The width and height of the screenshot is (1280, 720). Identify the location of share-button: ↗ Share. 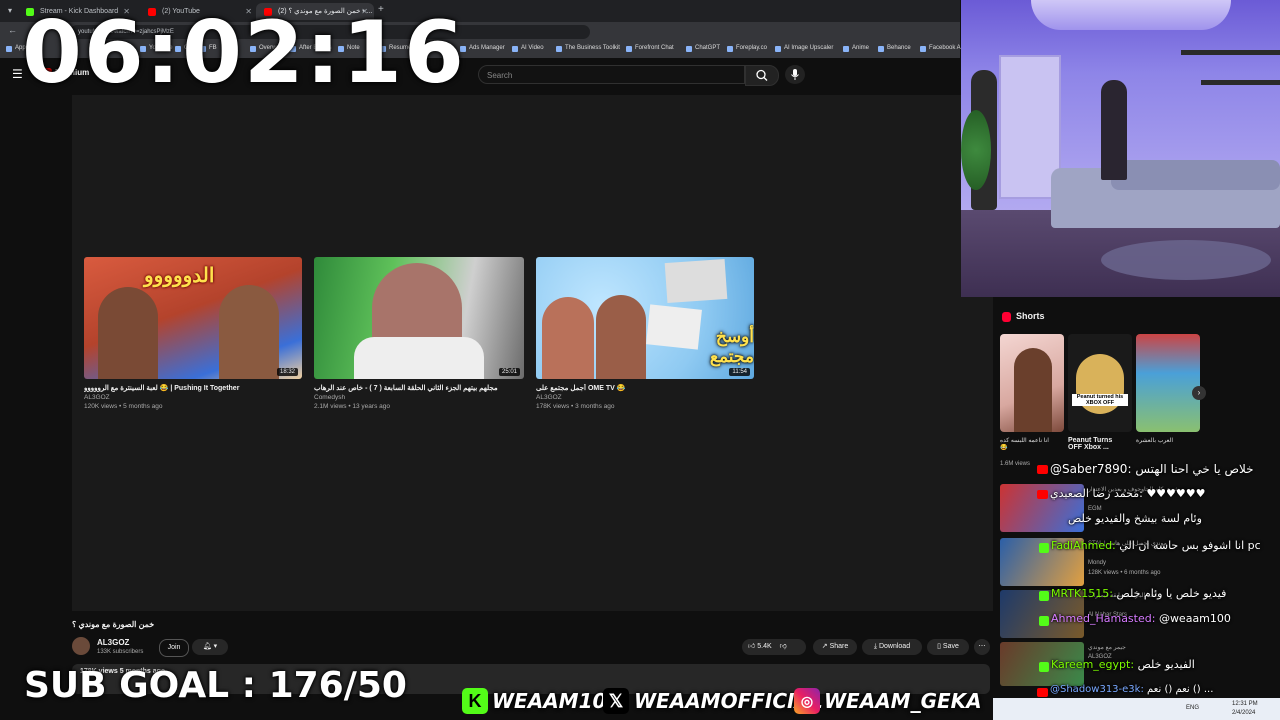
(835, 647).